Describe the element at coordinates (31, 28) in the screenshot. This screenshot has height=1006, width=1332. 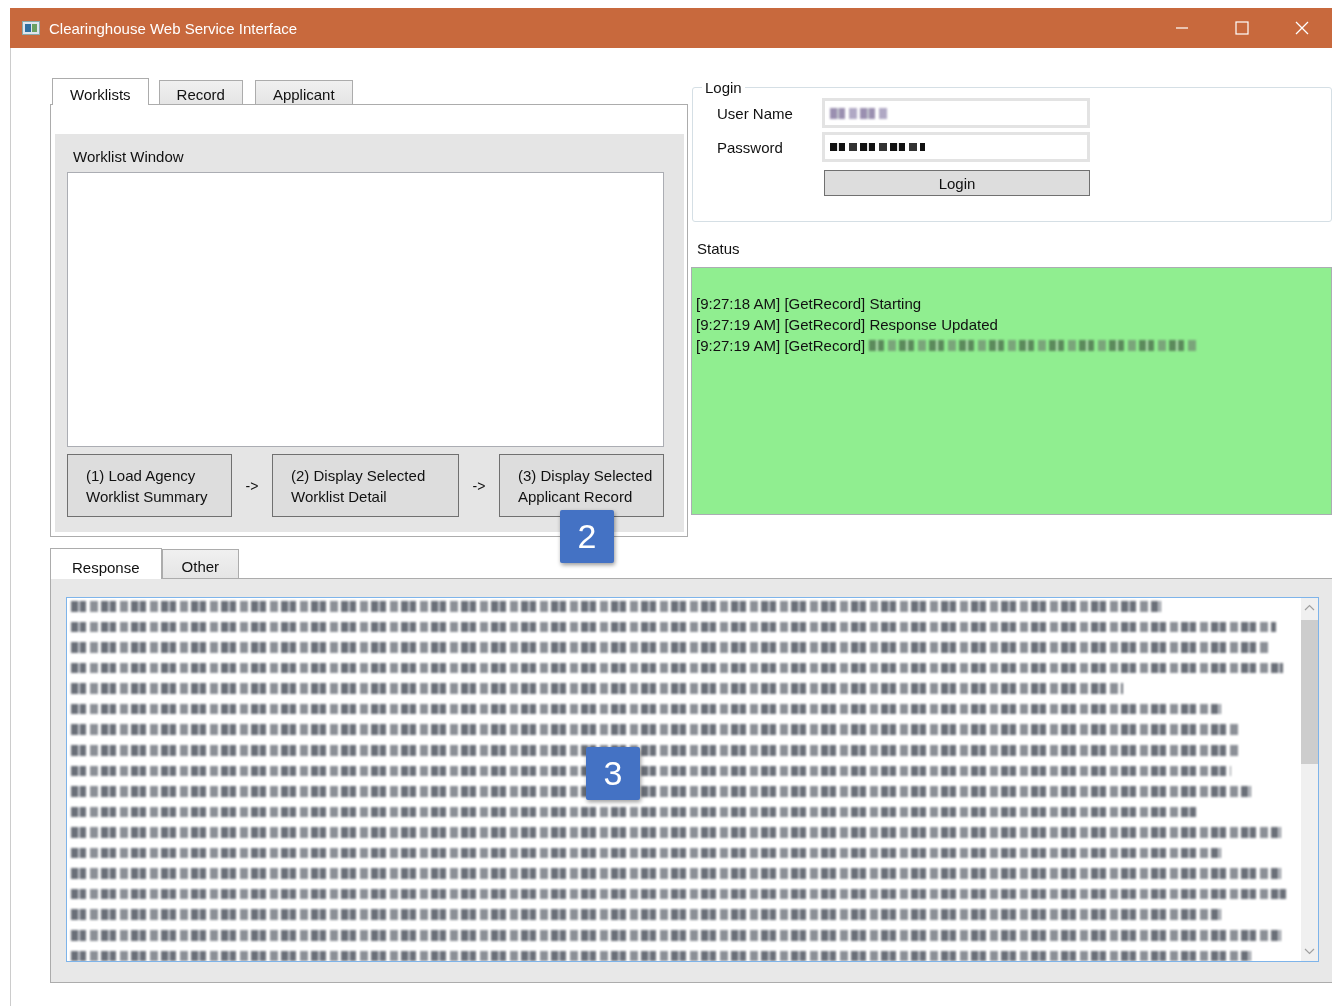
I see `app-icon` at that location.